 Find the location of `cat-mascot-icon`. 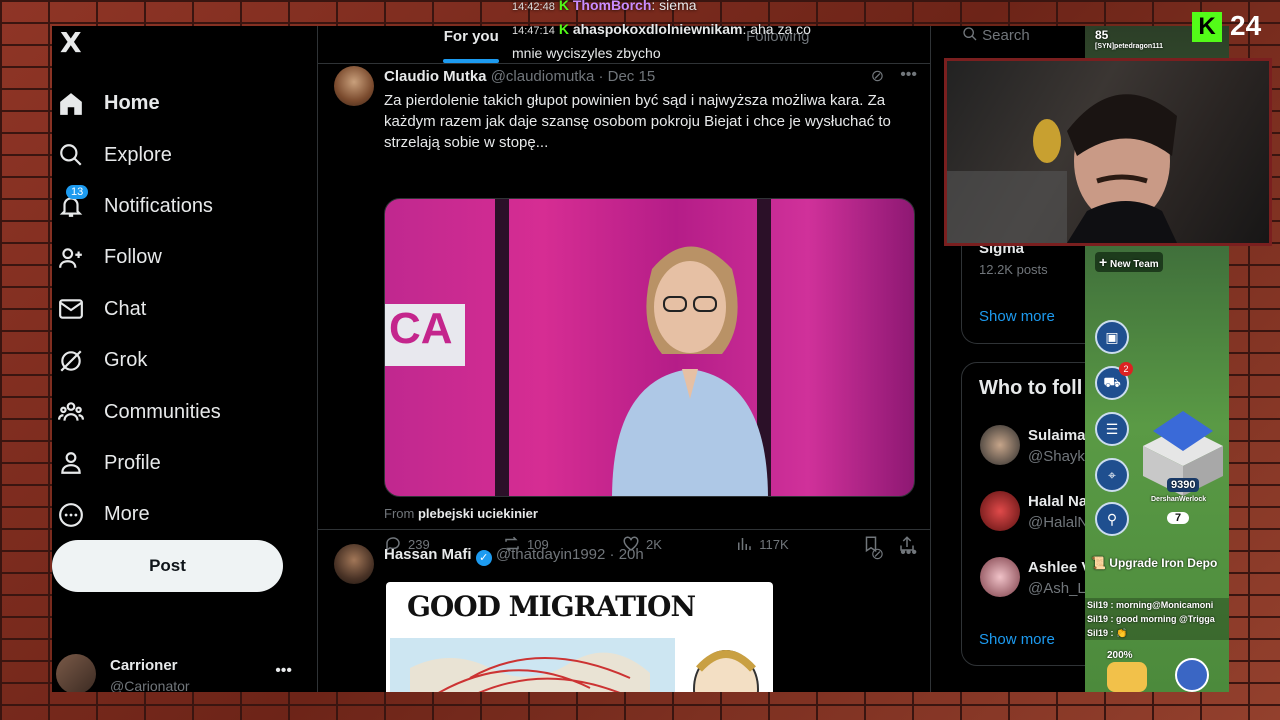

cat-mascot-icon is located at coordinates (1127, 677).